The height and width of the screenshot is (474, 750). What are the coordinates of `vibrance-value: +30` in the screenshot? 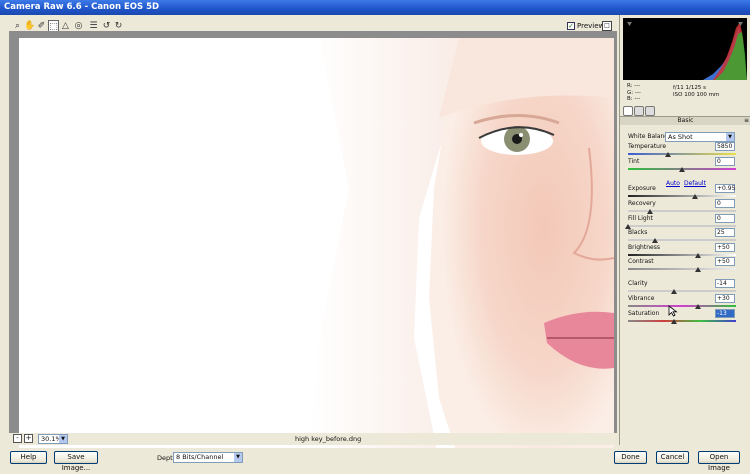 It's located at (725, 298).